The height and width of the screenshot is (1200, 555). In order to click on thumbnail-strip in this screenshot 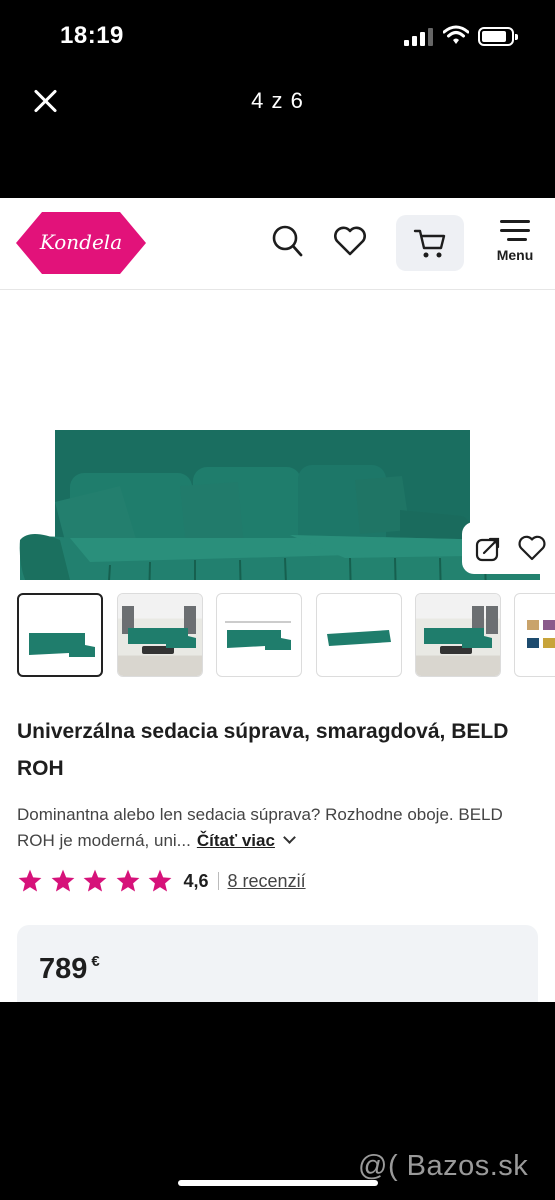, I will do `click(286, 636)`.